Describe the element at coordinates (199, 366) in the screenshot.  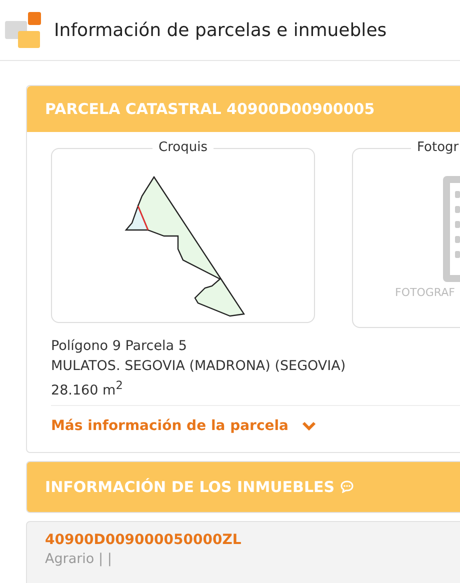
I see `parcel-info-line: MULATOS. SEGOVIA (MADRONA) (SEGOVIA)` at that location.